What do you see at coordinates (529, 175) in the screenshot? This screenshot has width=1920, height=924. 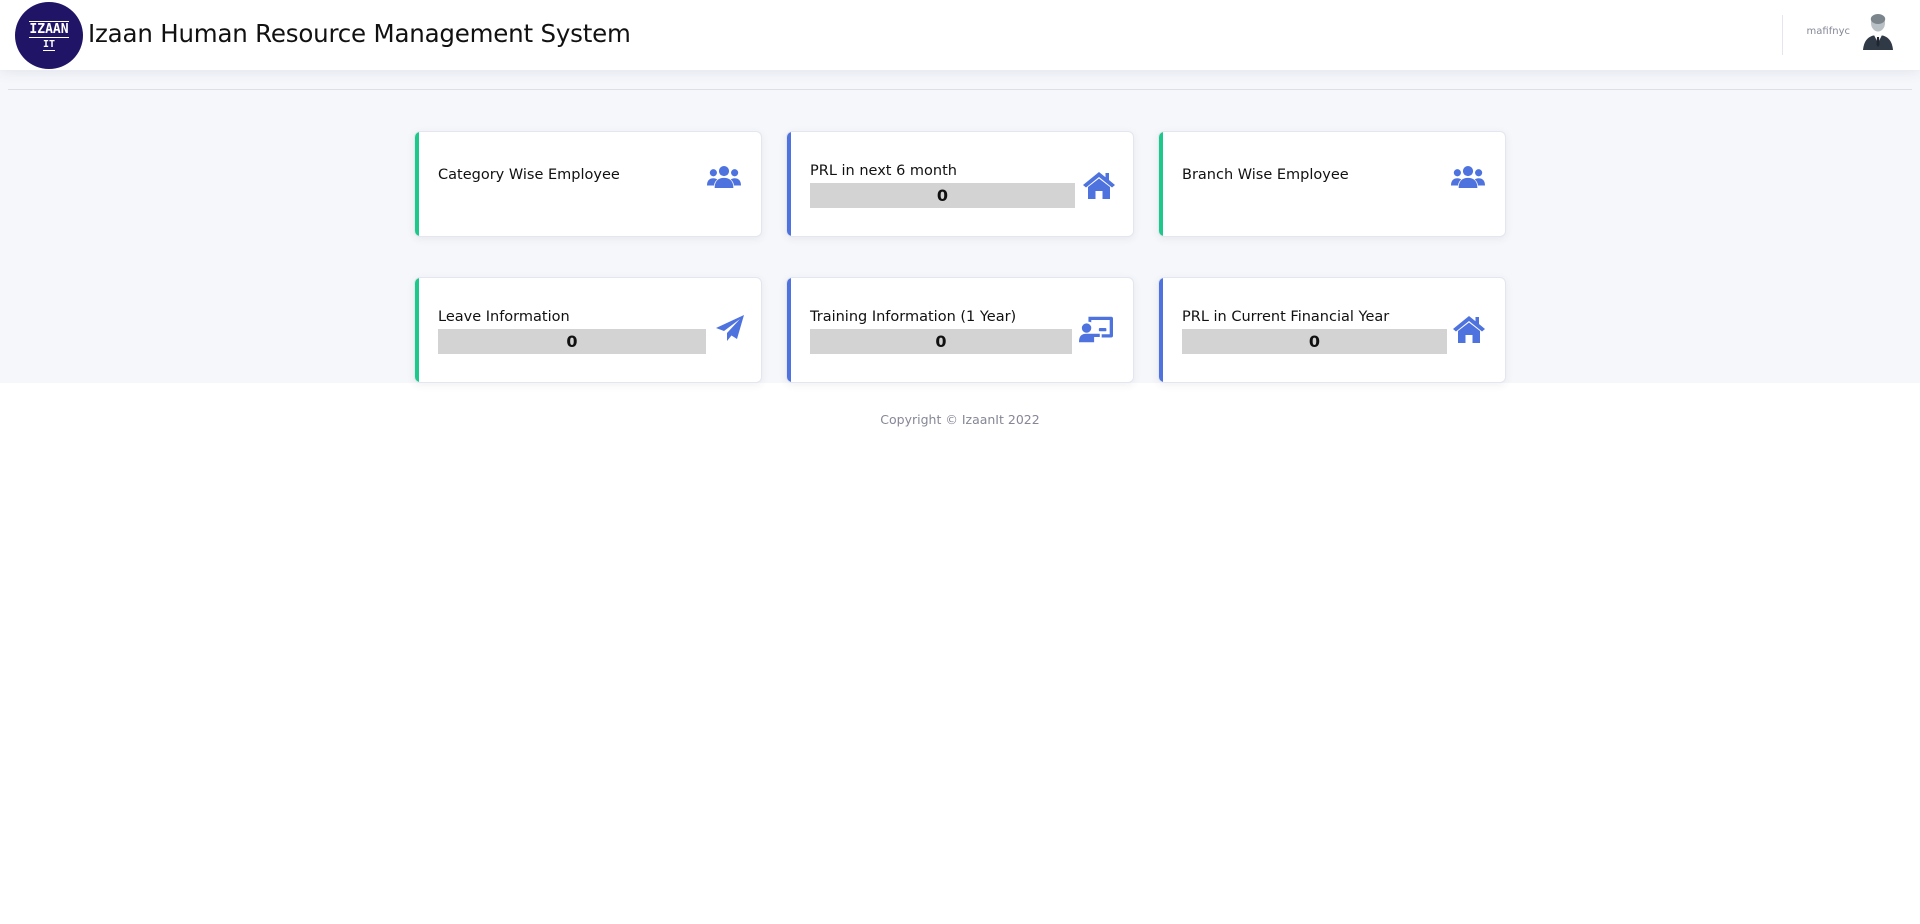 I see `card-title: Category Wise Employee` at bounding box center [529, 175].